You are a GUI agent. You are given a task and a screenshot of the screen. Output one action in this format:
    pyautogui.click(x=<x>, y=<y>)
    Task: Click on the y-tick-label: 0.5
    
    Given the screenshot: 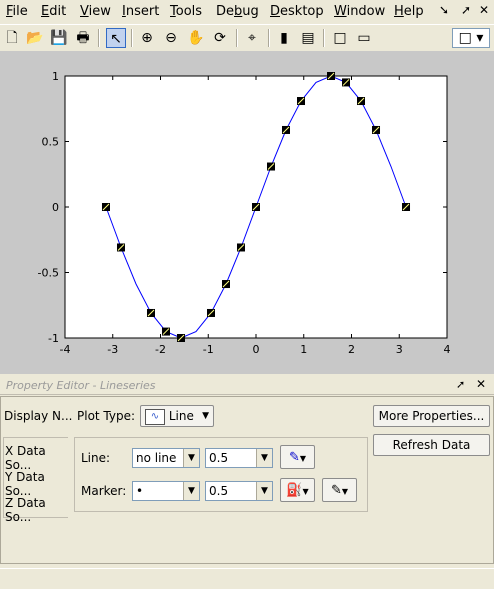 What is the action you would take?
    pyautogui.click(x=51, y=142)
    